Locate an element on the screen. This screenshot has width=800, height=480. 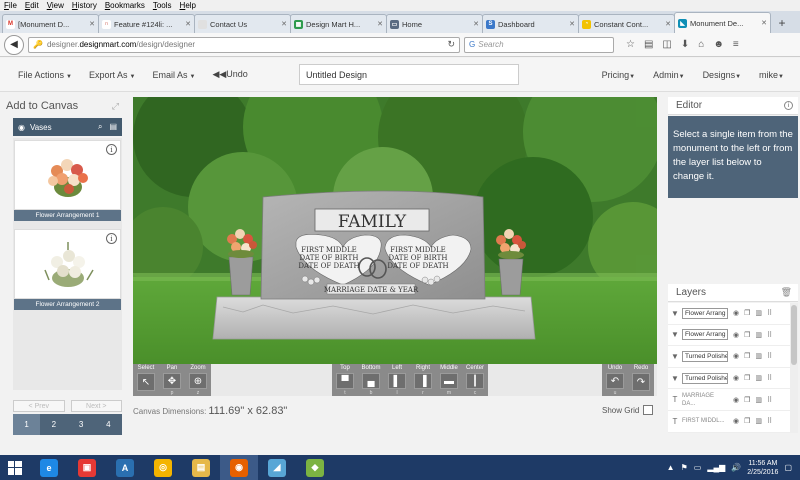
tool-right-button: Right ▐ r is located at coordinates (423, 380).